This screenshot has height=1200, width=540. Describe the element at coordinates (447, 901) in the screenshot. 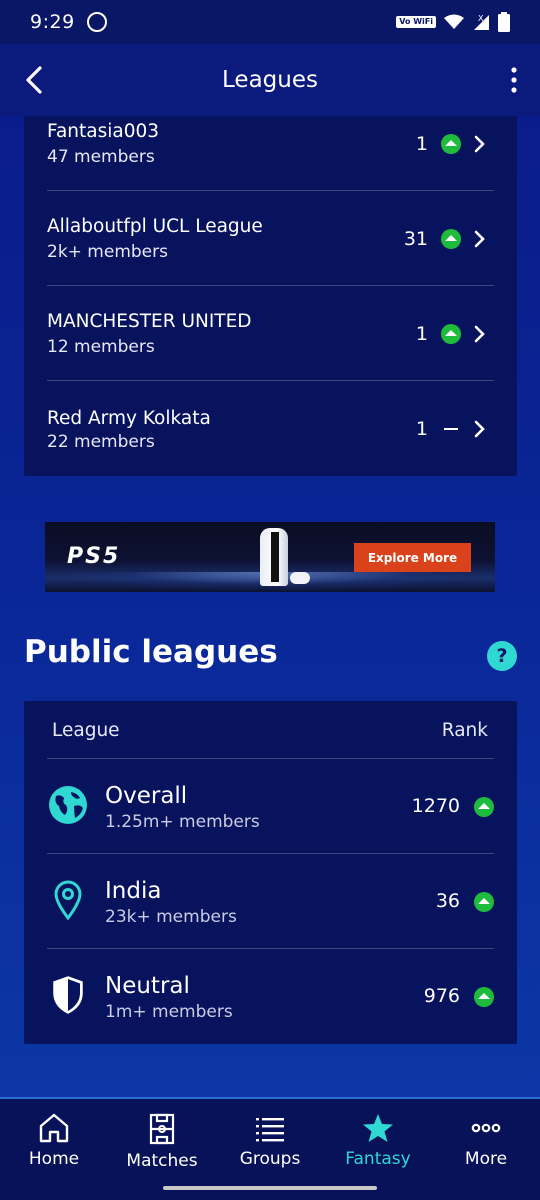

I see `league-rank: 36` at that location.